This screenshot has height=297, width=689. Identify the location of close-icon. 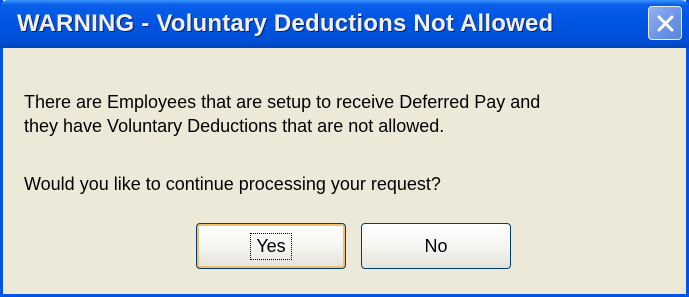
(665, 23).